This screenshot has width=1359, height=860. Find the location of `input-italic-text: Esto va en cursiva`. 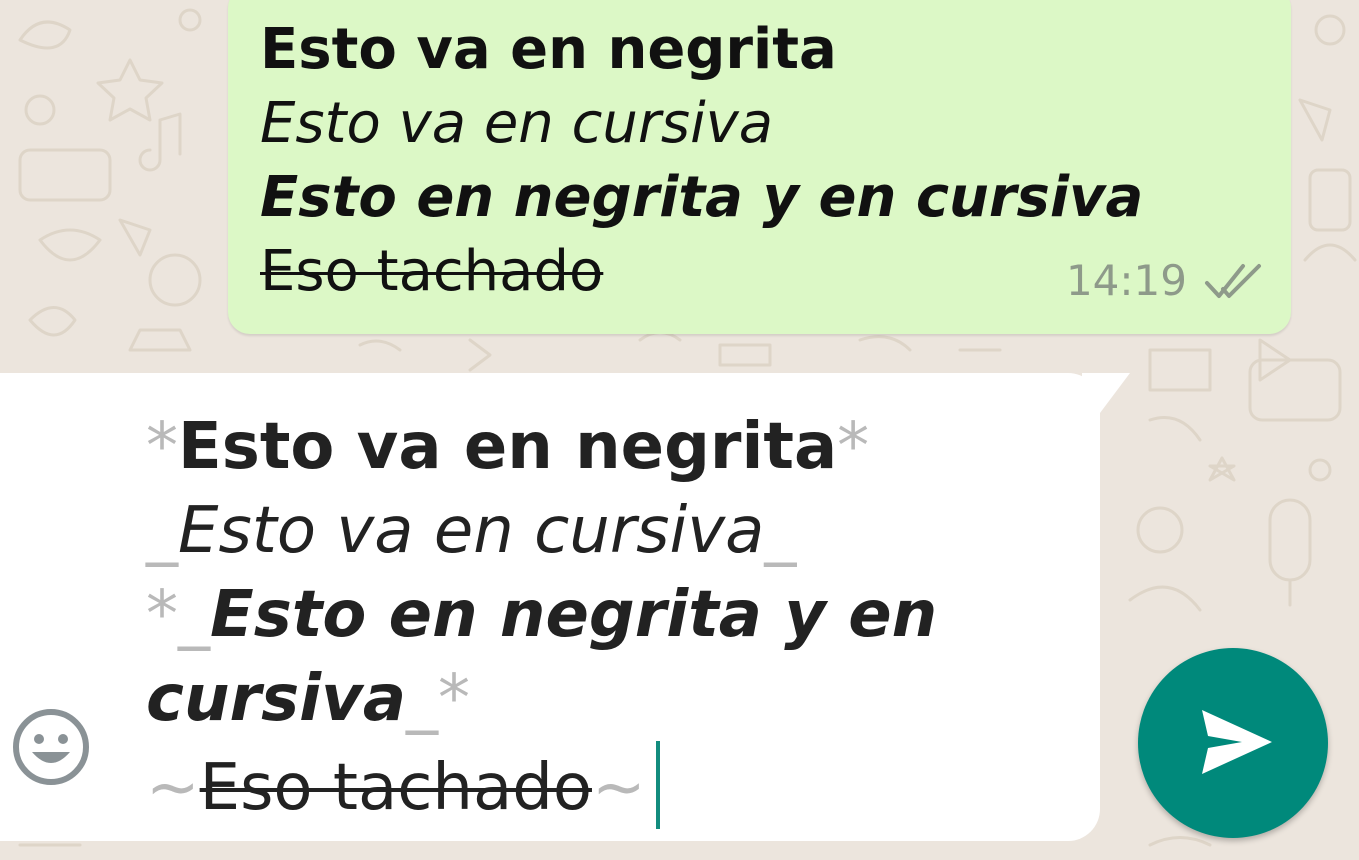

input-italic-text: Esto va en cursiva is located at coordinates (471, 531).